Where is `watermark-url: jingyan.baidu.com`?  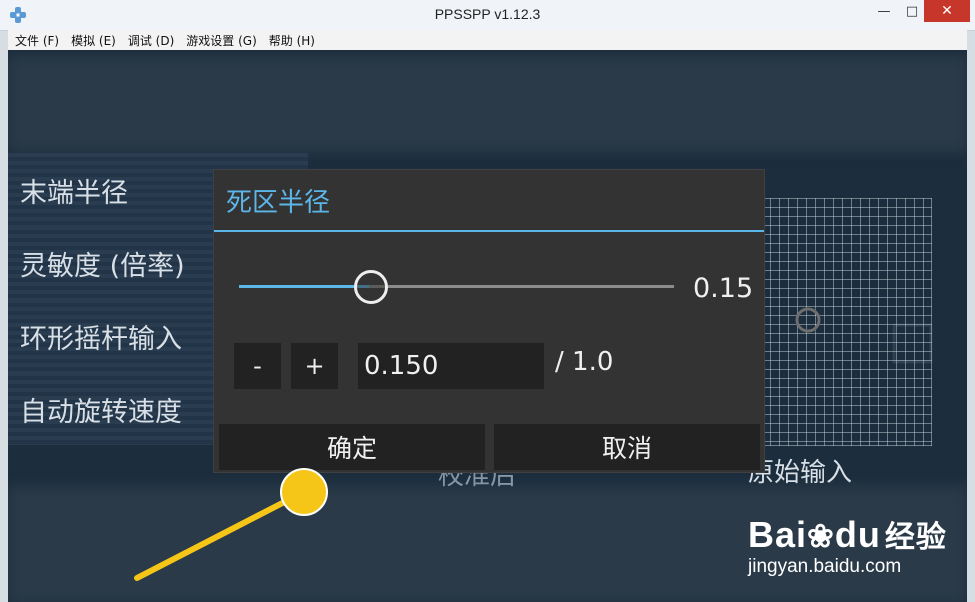 watermark-url: jingyan.baidu.com is located at coordinates (825, 566).